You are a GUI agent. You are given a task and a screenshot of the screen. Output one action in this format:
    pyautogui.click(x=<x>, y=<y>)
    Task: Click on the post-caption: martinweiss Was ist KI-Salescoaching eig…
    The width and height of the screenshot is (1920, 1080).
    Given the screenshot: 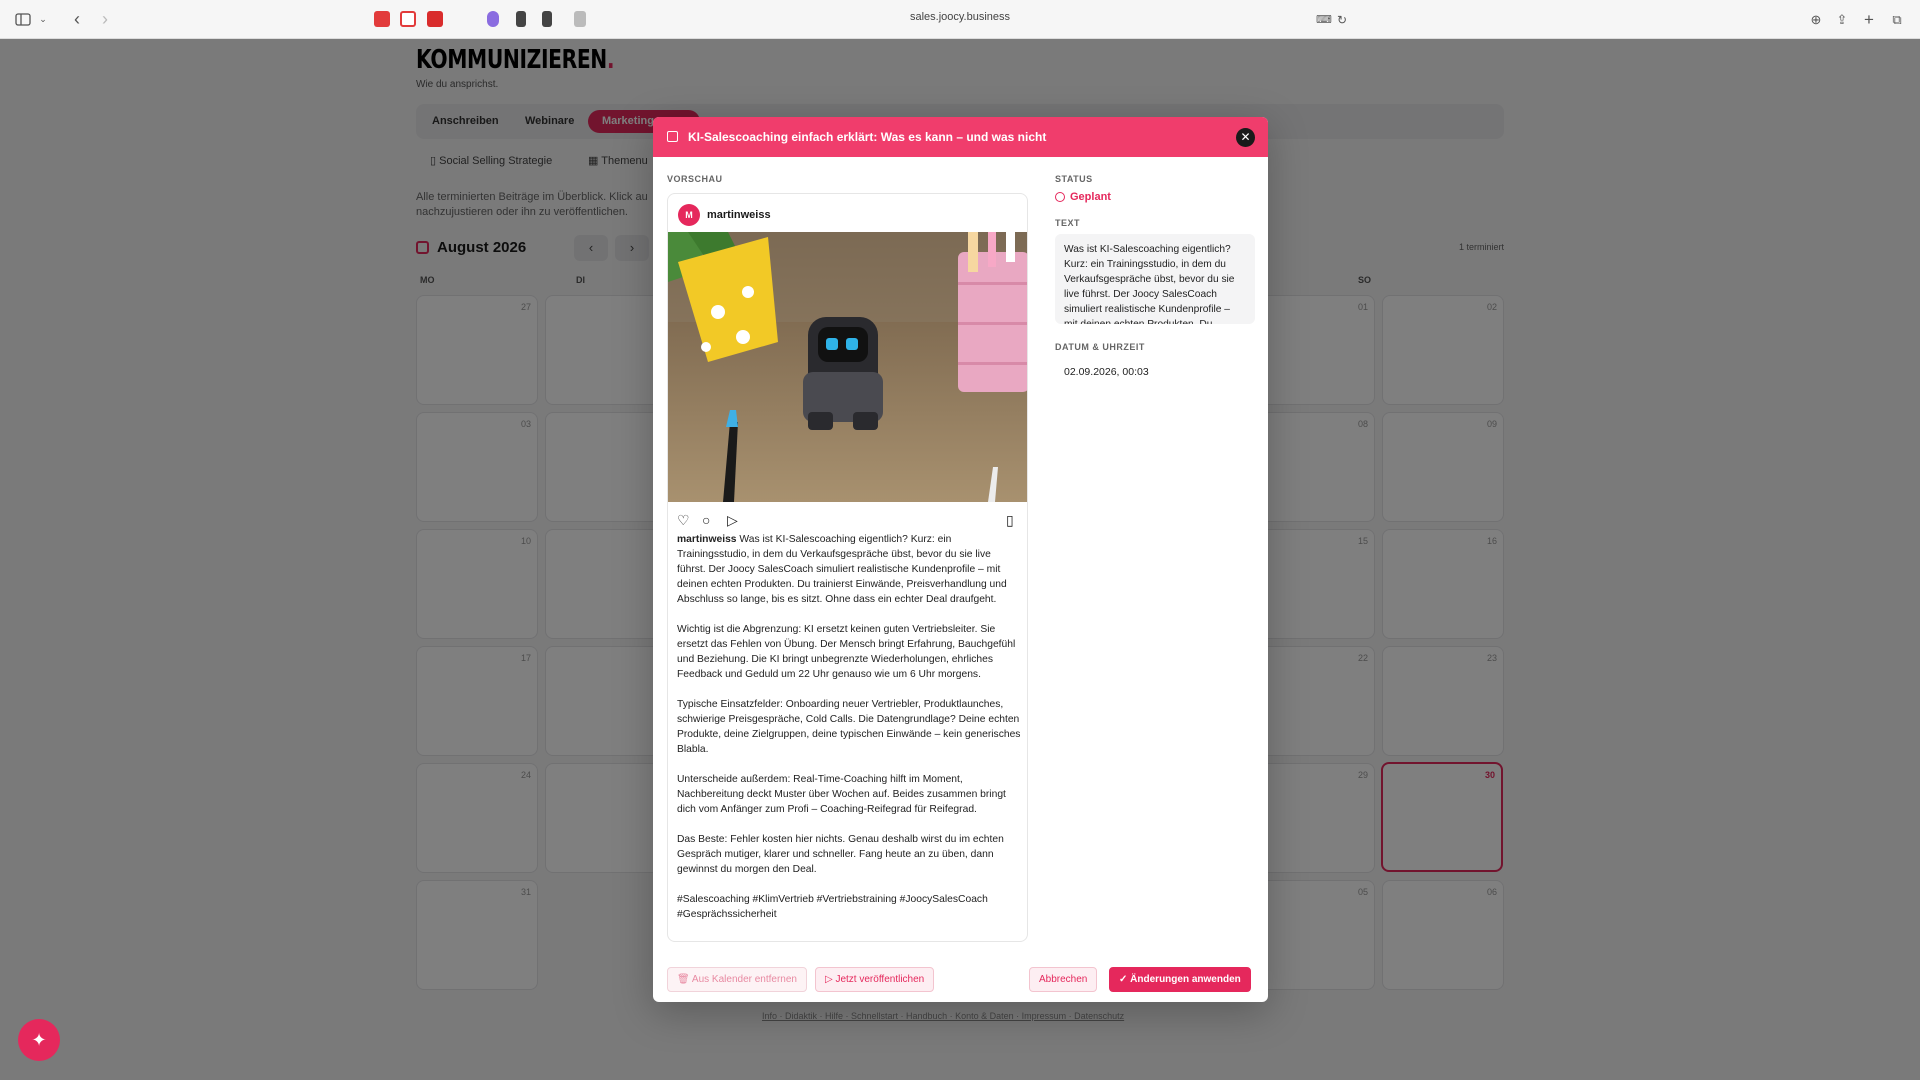 What is the action you would take?
    pyautogui.click(x=849, y=727)
    